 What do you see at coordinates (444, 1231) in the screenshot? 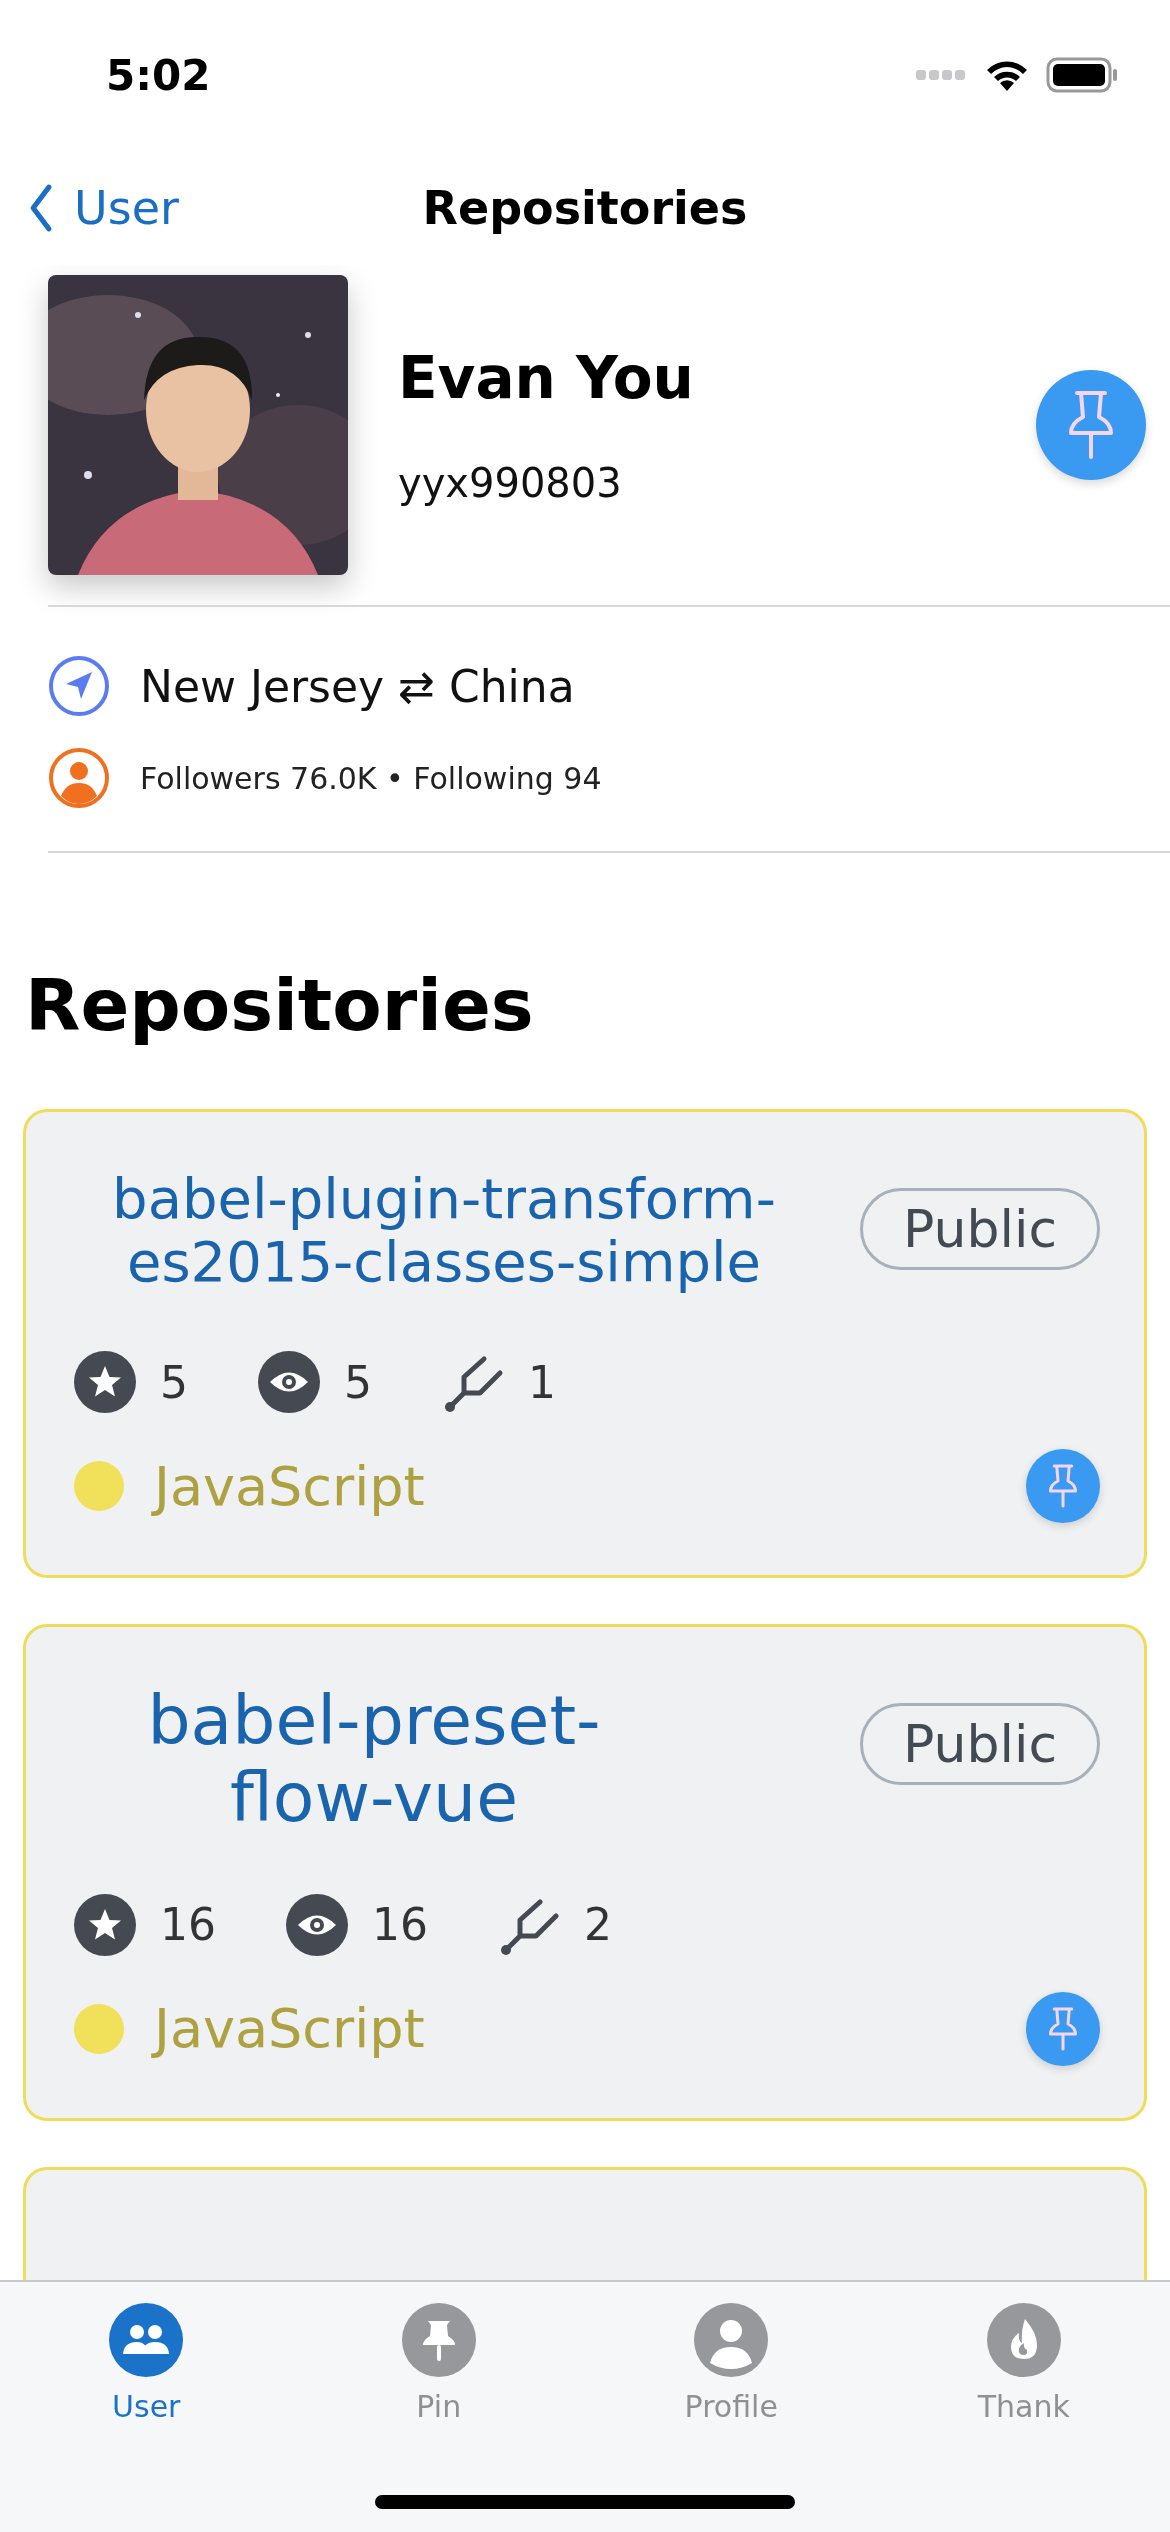
I see `repository-name: babel-plugin-transform-es2015-classes-simple` at bounding box center [444, 1231].